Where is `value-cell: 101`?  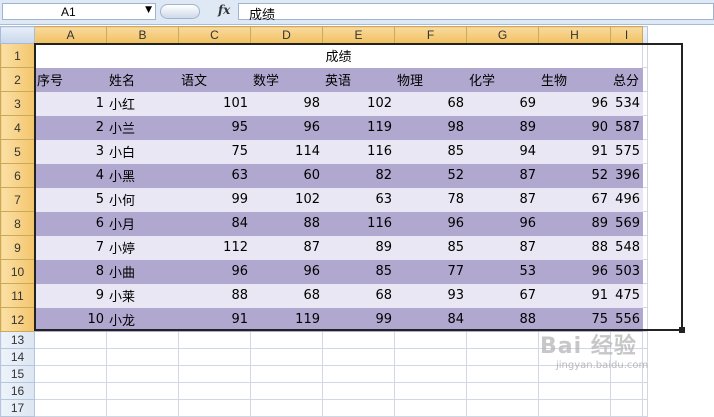
value-cell: 101 is located at coordinates (214, 103).